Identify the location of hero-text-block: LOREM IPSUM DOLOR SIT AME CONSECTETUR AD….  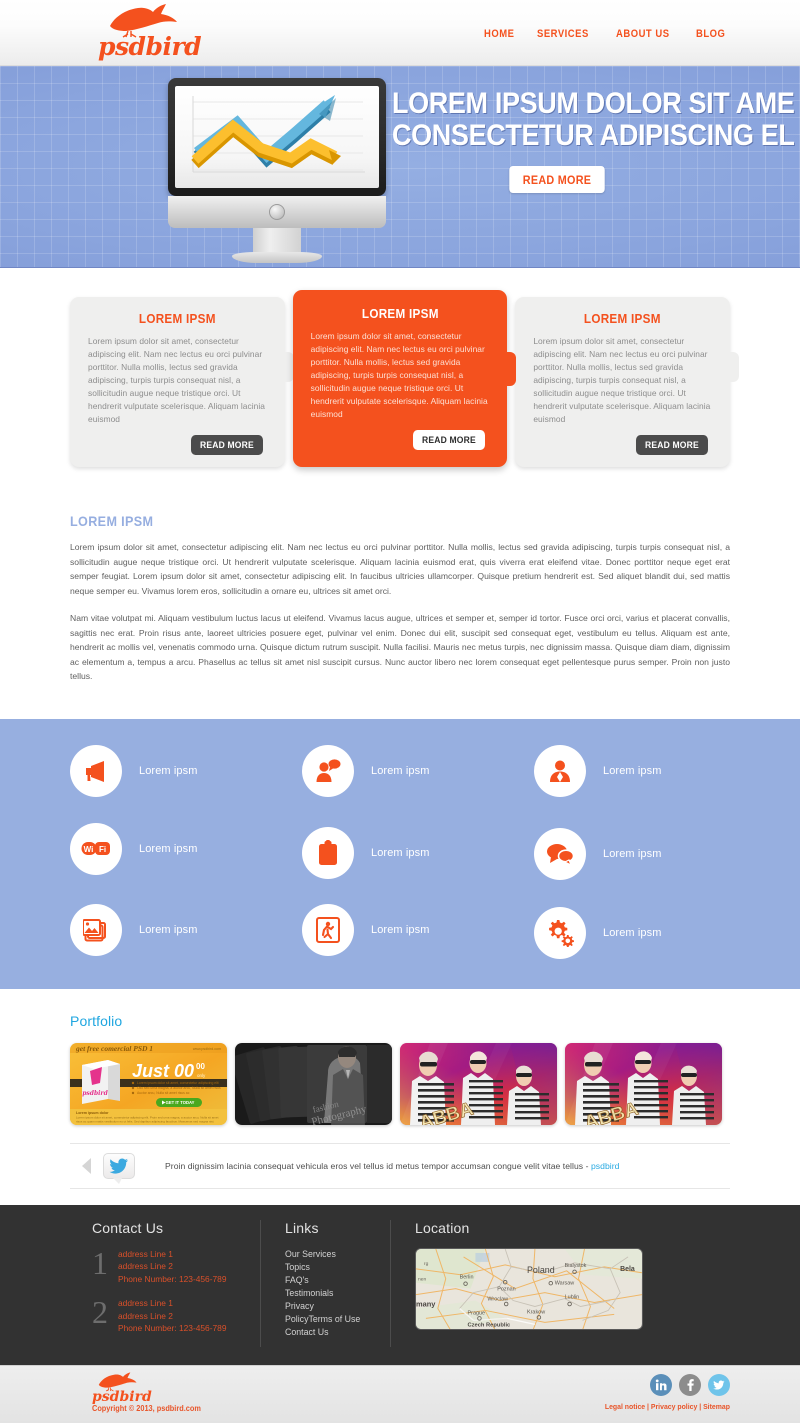
(593, 140).